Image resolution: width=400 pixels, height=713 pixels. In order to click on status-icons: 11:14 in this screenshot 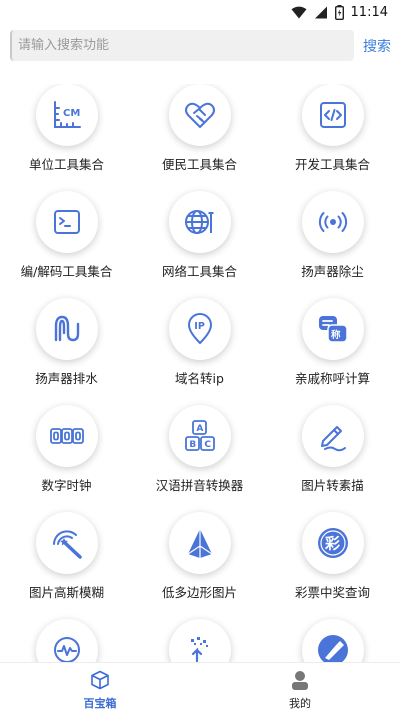, I will do `click(339, 12)`.